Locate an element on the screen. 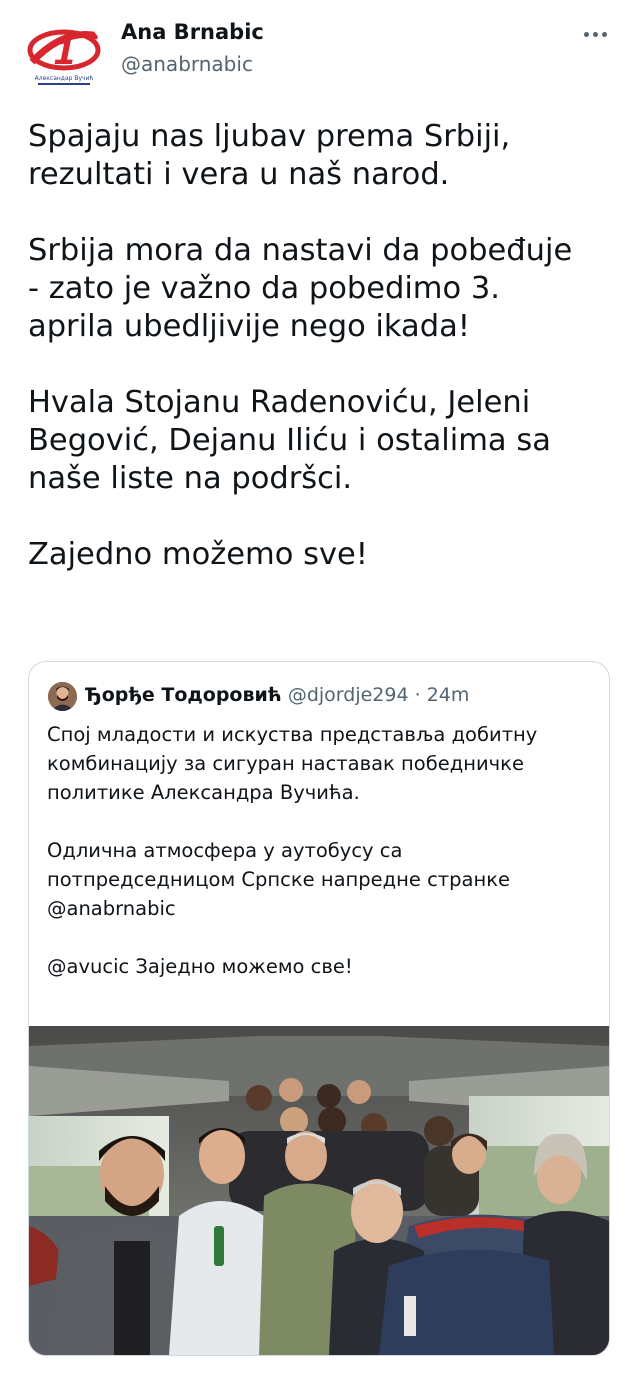 This screenshot has height=1376, width=636. quote-line: Одлична атмосфера у аутобусу са is located at coordinates (225, 850).